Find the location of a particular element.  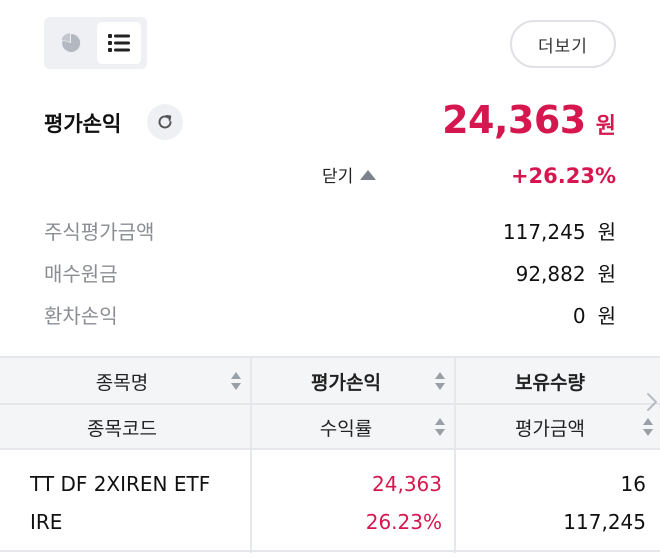

refresh-button is located at coordinates (165, 122).